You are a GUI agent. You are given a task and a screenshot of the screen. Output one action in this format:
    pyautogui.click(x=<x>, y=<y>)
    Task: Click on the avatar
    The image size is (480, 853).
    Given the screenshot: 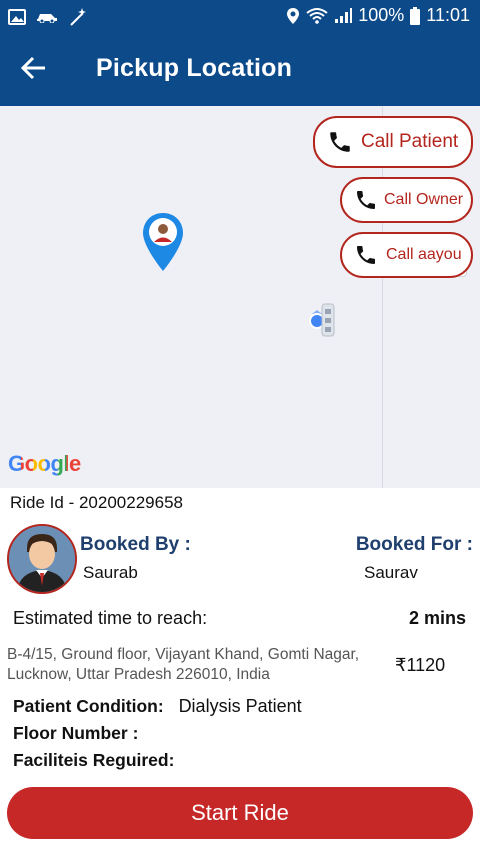 What is the action you would take?
    pyautogui.click(x=42, y=559)
    